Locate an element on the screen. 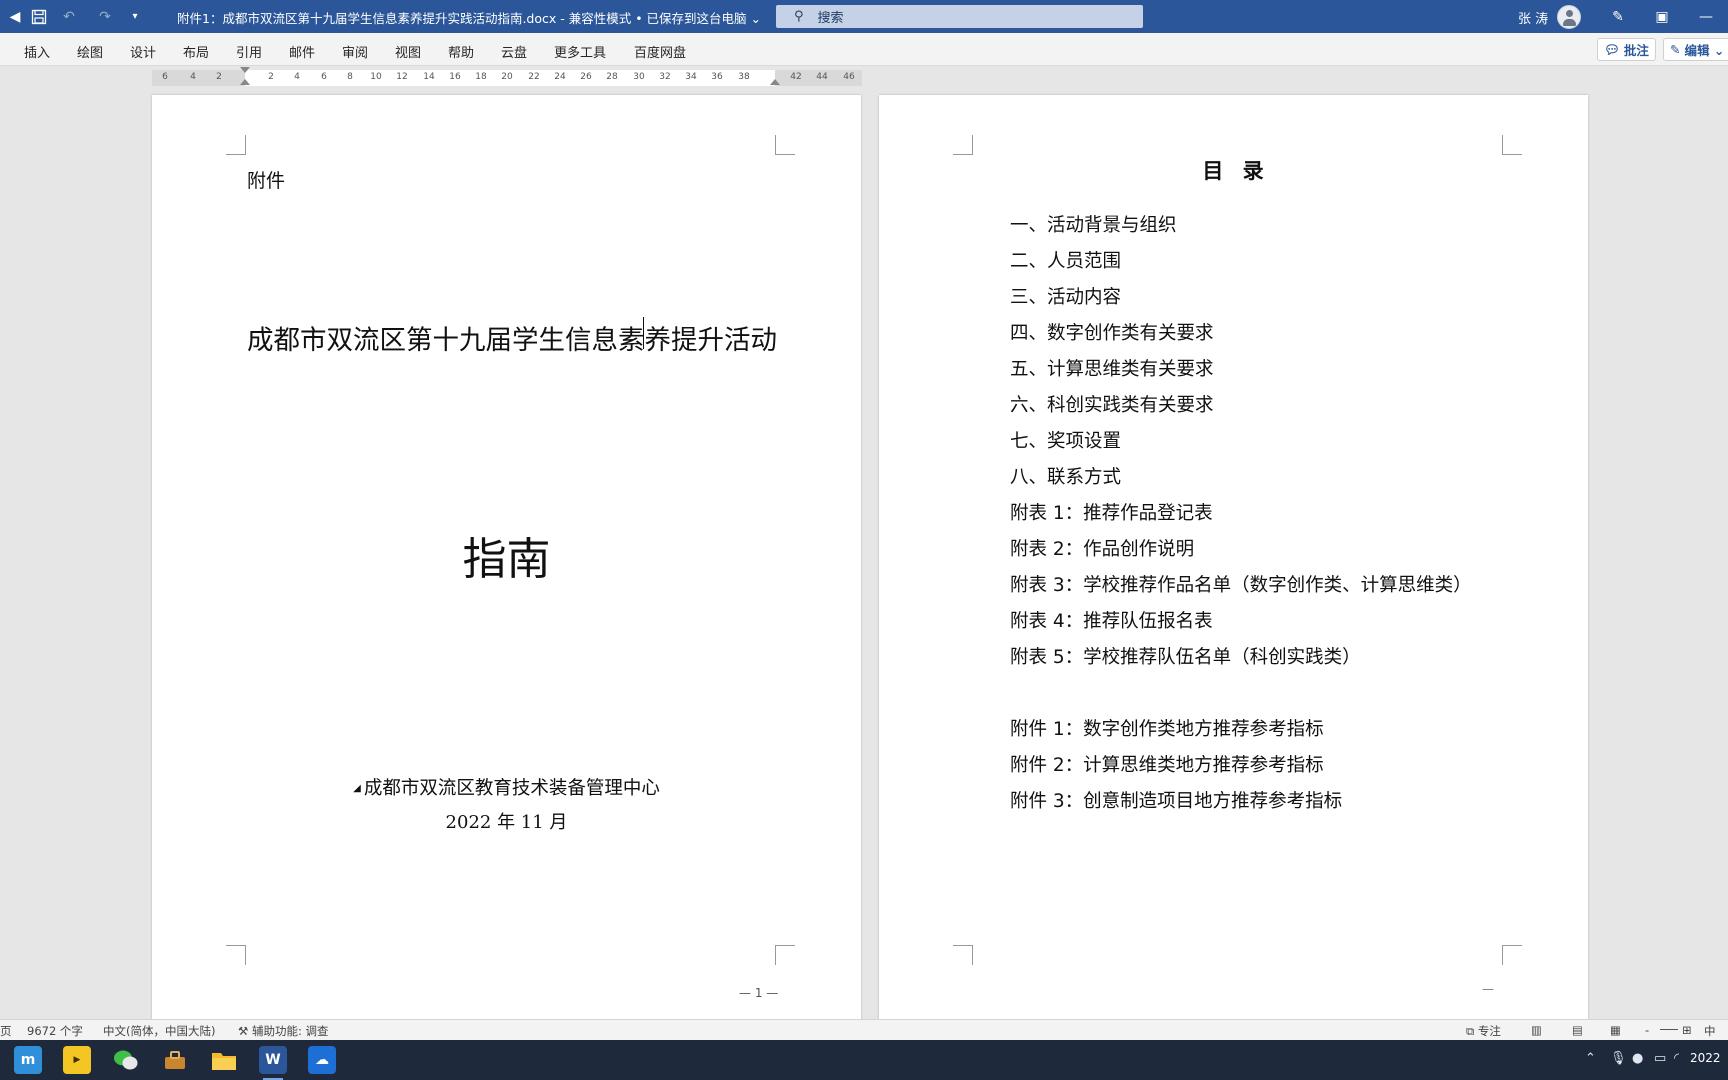  user-name: 张 涛 is located at coordinates (1533, 17).